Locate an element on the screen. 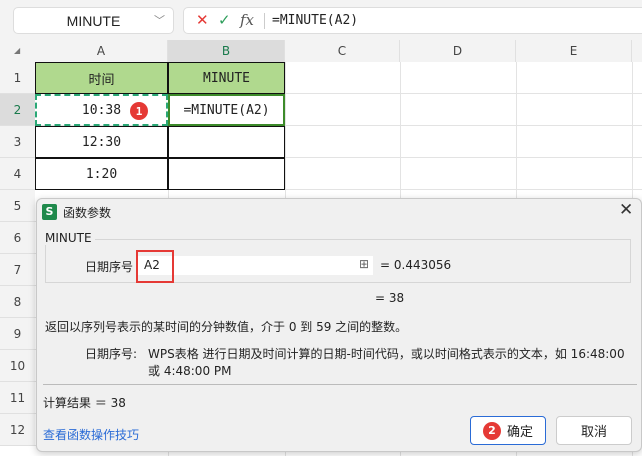 The height and width of the screenshot is (456, 642). row-header-4: 4 is located at coordinates (17, 174).